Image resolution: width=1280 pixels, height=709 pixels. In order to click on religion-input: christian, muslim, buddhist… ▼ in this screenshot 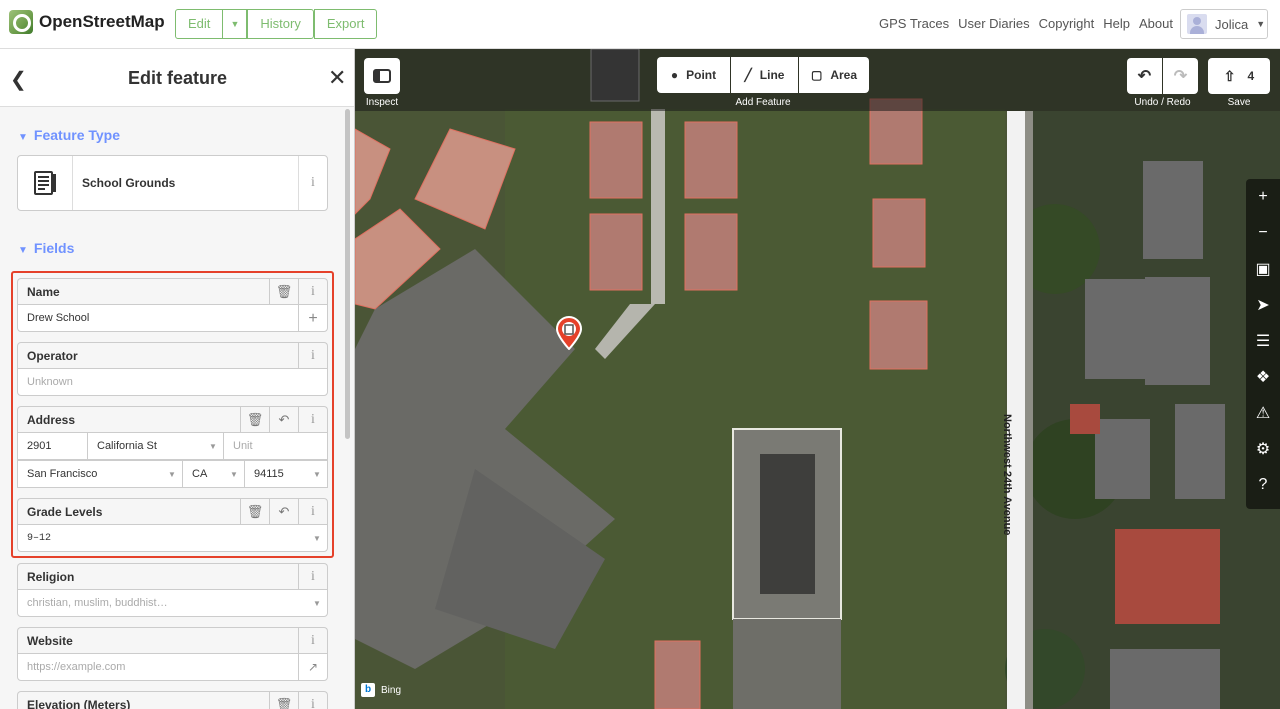, I will do `click(172, 603)`.